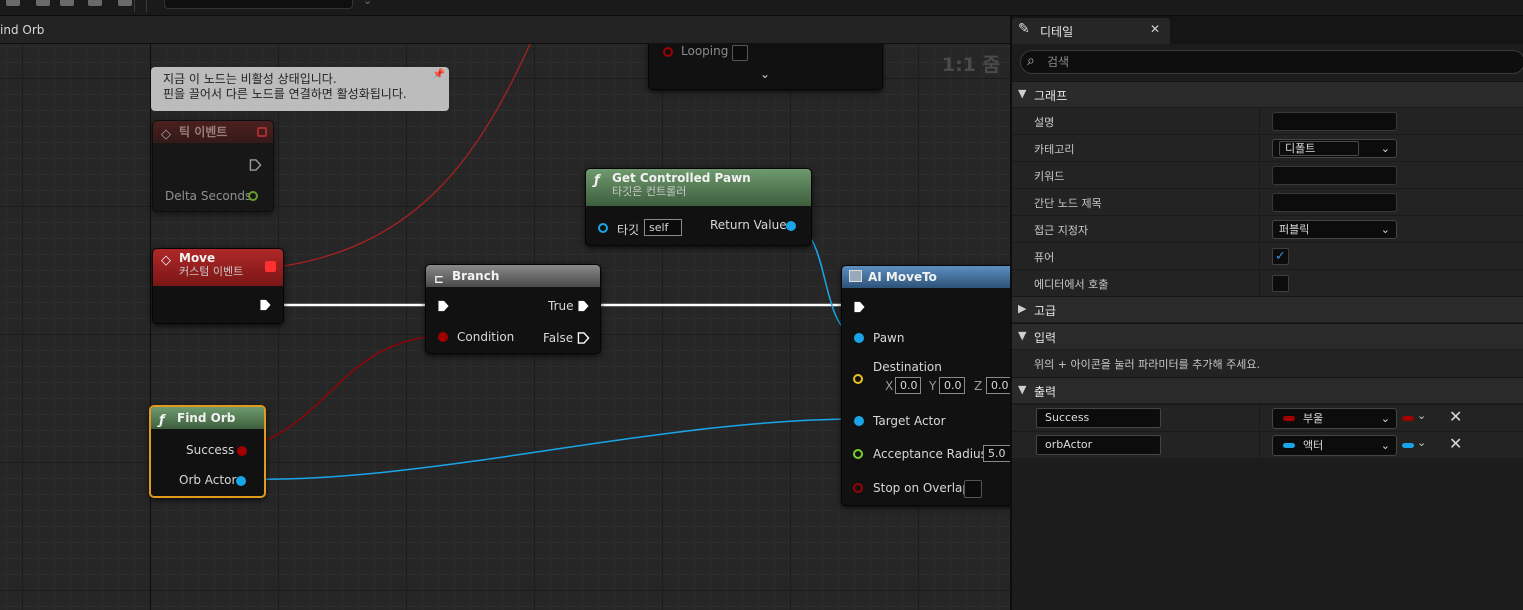  I want to click on destination-z-field: 0.0, so click(998, 385).